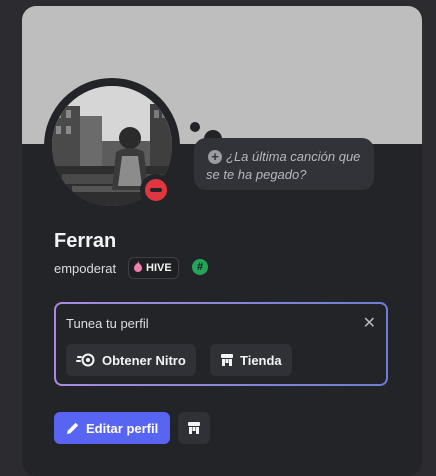 The width and height of the screenshot is (436, 476). I want to click on shop-button: Tienda, so click(251, 360).